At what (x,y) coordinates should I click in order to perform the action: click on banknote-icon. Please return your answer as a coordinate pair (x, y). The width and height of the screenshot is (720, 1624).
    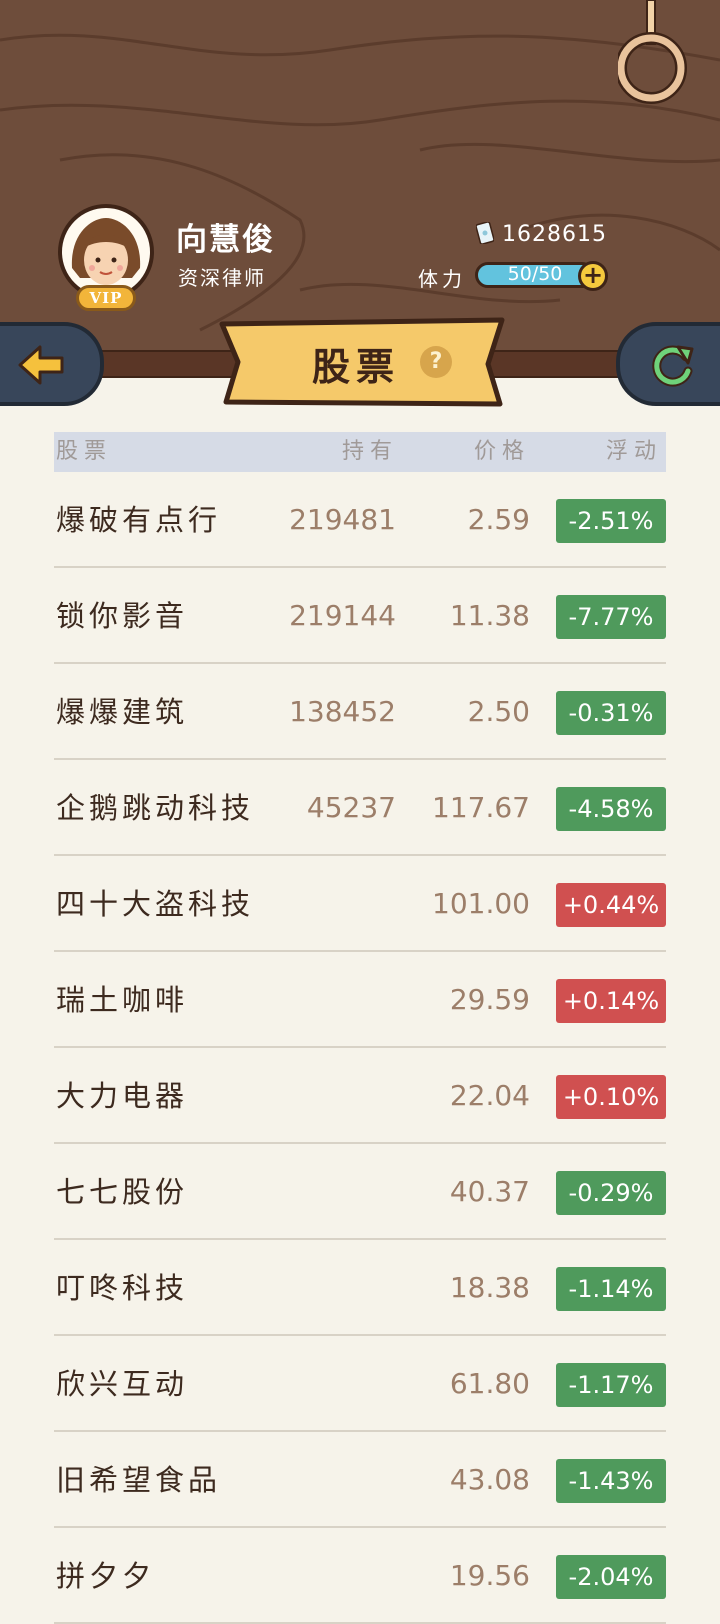
    Looking at the image, I should click on (485, 233).